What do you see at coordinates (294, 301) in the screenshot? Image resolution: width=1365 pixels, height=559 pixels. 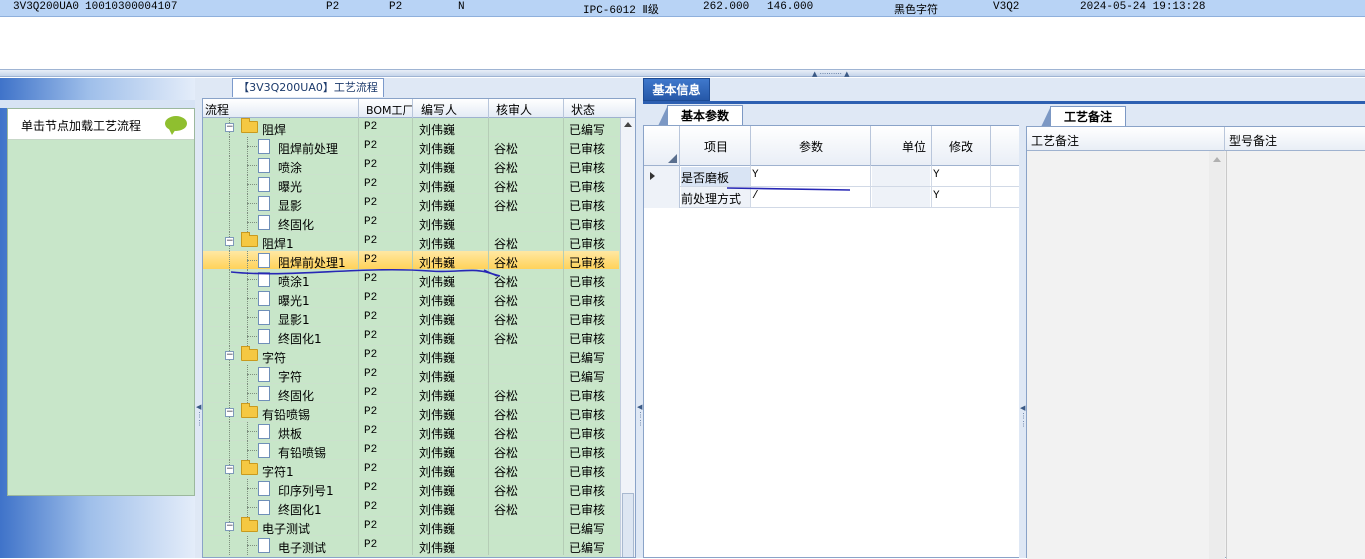 I see `flow-name: 曝光1` at bounding box center [294, 301].